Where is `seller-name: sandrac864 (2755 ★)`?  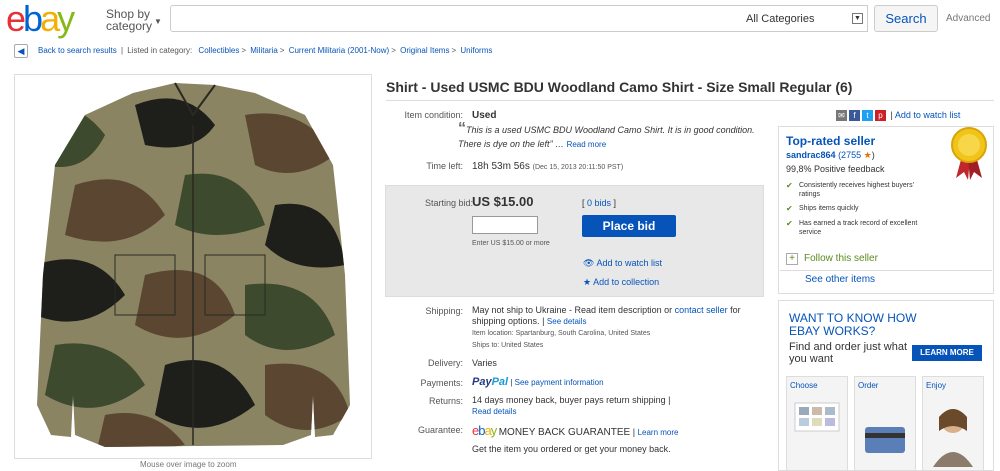 seller-name: sandrac864 (2755 ★) is located at coordinates (830, 155).